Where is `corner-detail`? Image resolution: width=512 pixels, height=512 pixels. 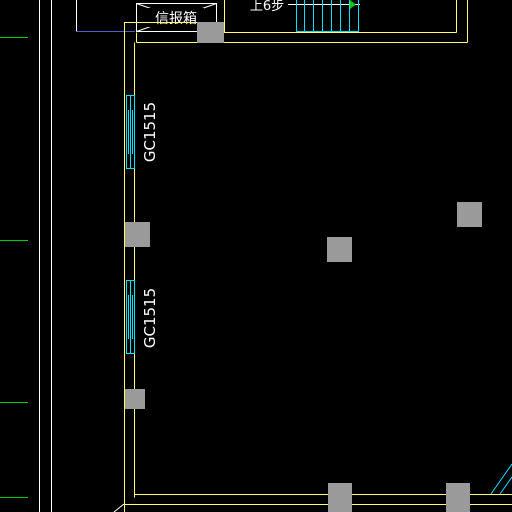 corner-detail is located at coordinates (501, 479).